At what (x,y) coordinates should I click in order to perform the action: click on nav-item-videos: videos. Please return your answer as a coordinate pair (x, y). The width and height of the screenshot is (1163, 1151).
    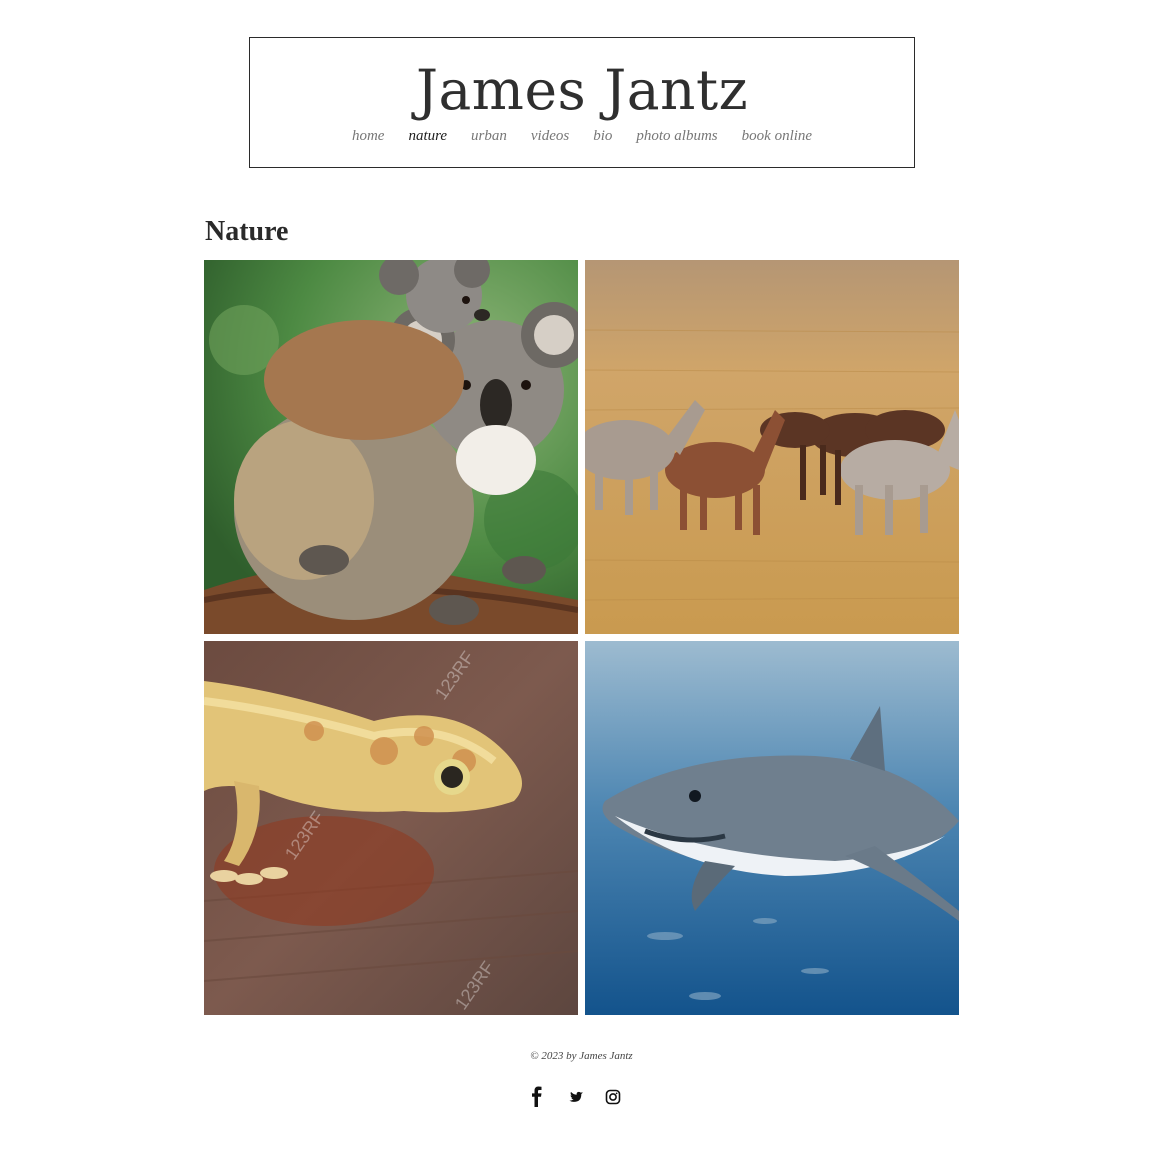
    Looking at the image, I should click on (550, 136).